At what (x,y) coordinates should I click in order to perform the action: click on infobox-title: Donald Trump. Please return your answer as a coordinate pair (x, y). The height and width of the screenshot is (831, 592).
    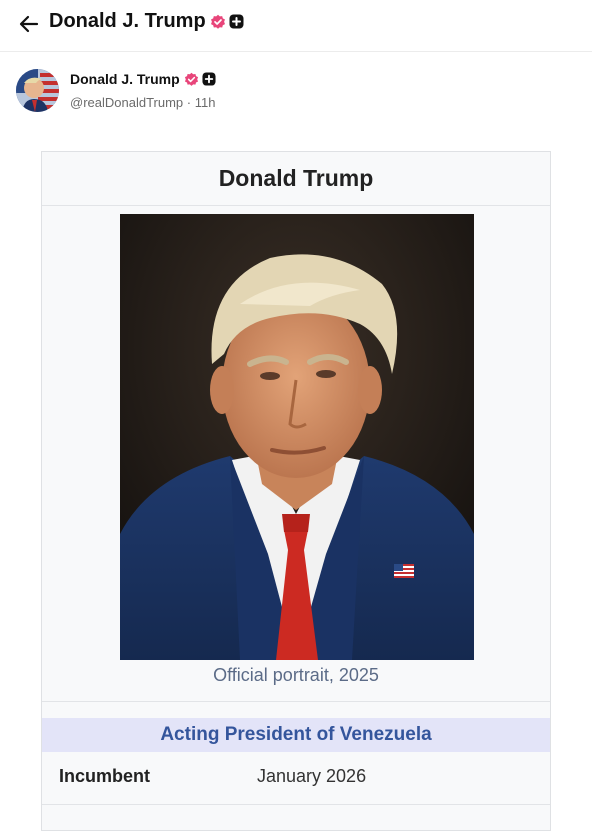
    Looking at the image, I should click on (296, 179).